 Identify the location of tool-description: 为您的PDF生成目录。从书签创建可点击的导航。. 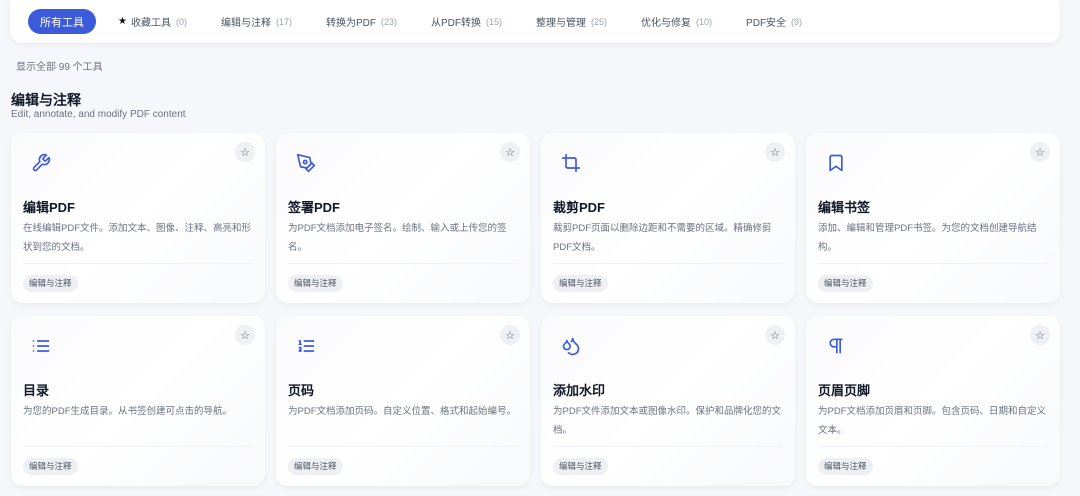
(128, 411).